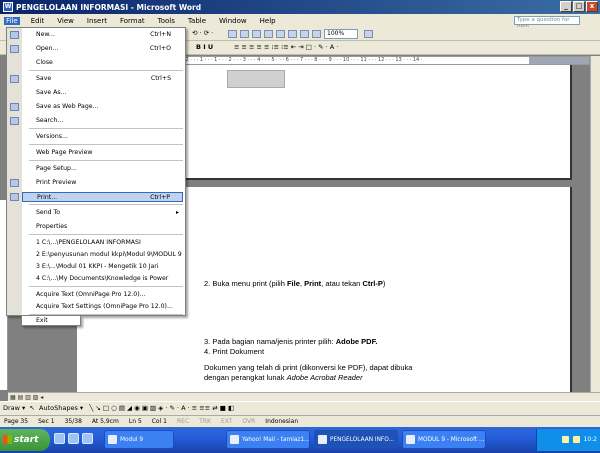  Describe the element at coordinates (268, 34) in the screenshot. I see `insert-excel-icon` at that location.